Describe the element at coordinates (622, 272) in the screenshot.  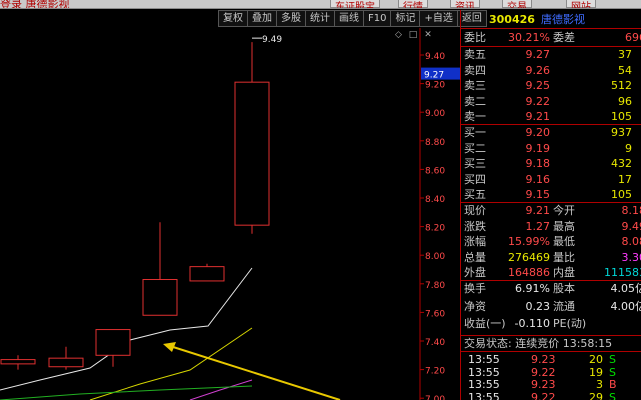
I see `stat-value: 111583` at that location.